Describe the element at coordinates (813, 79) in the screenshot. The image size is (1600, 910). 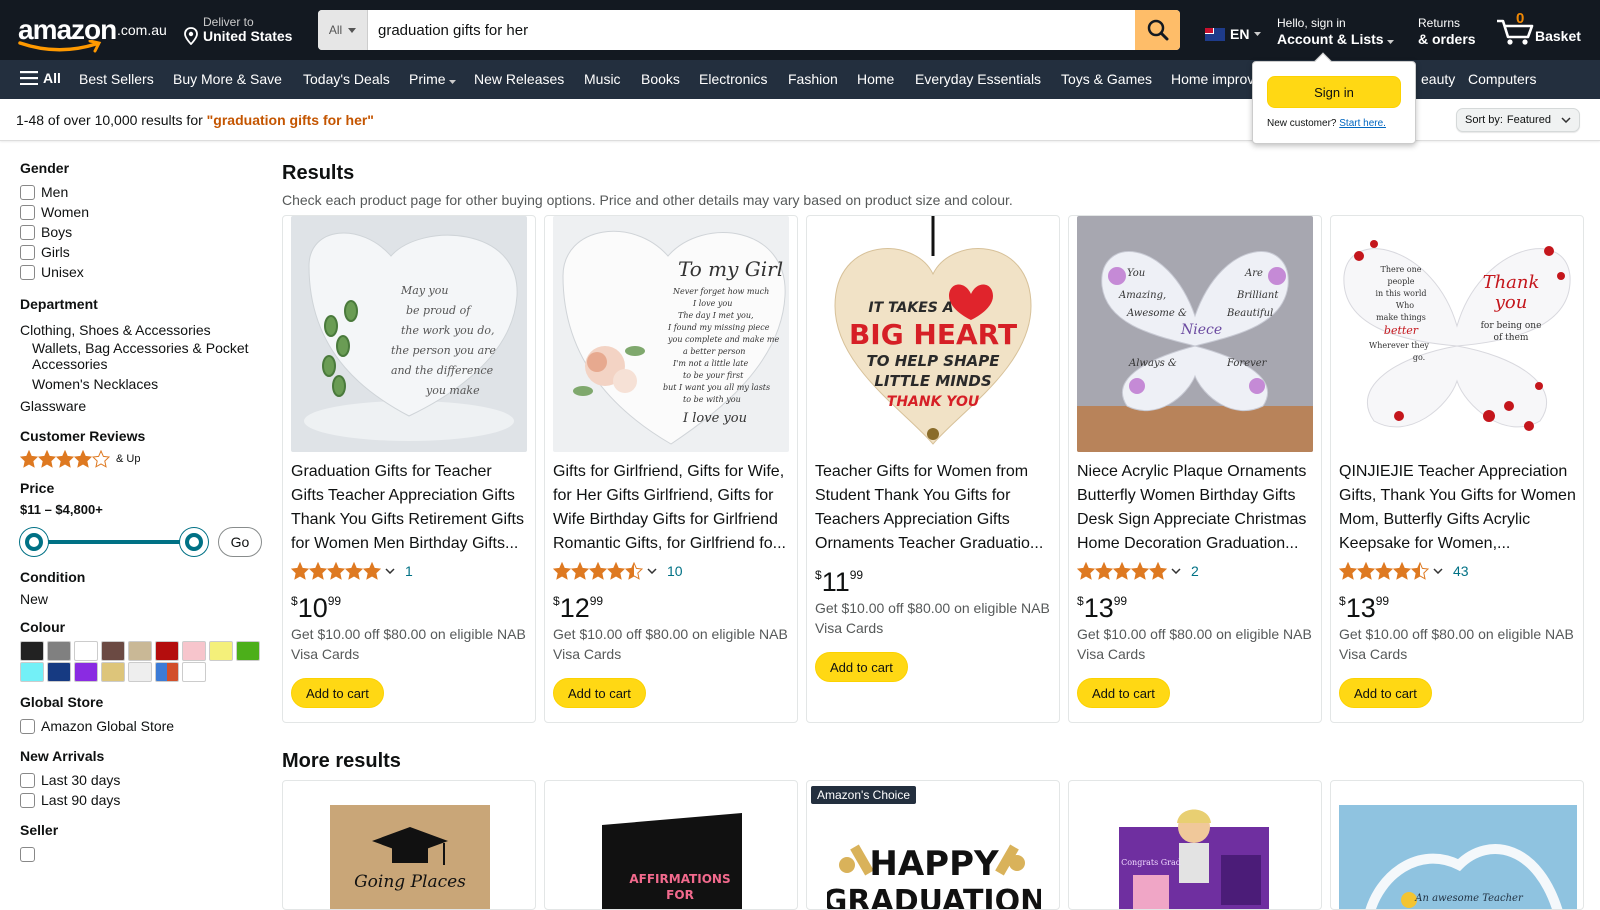
I see `nav-fashion: Fashion` at that location.